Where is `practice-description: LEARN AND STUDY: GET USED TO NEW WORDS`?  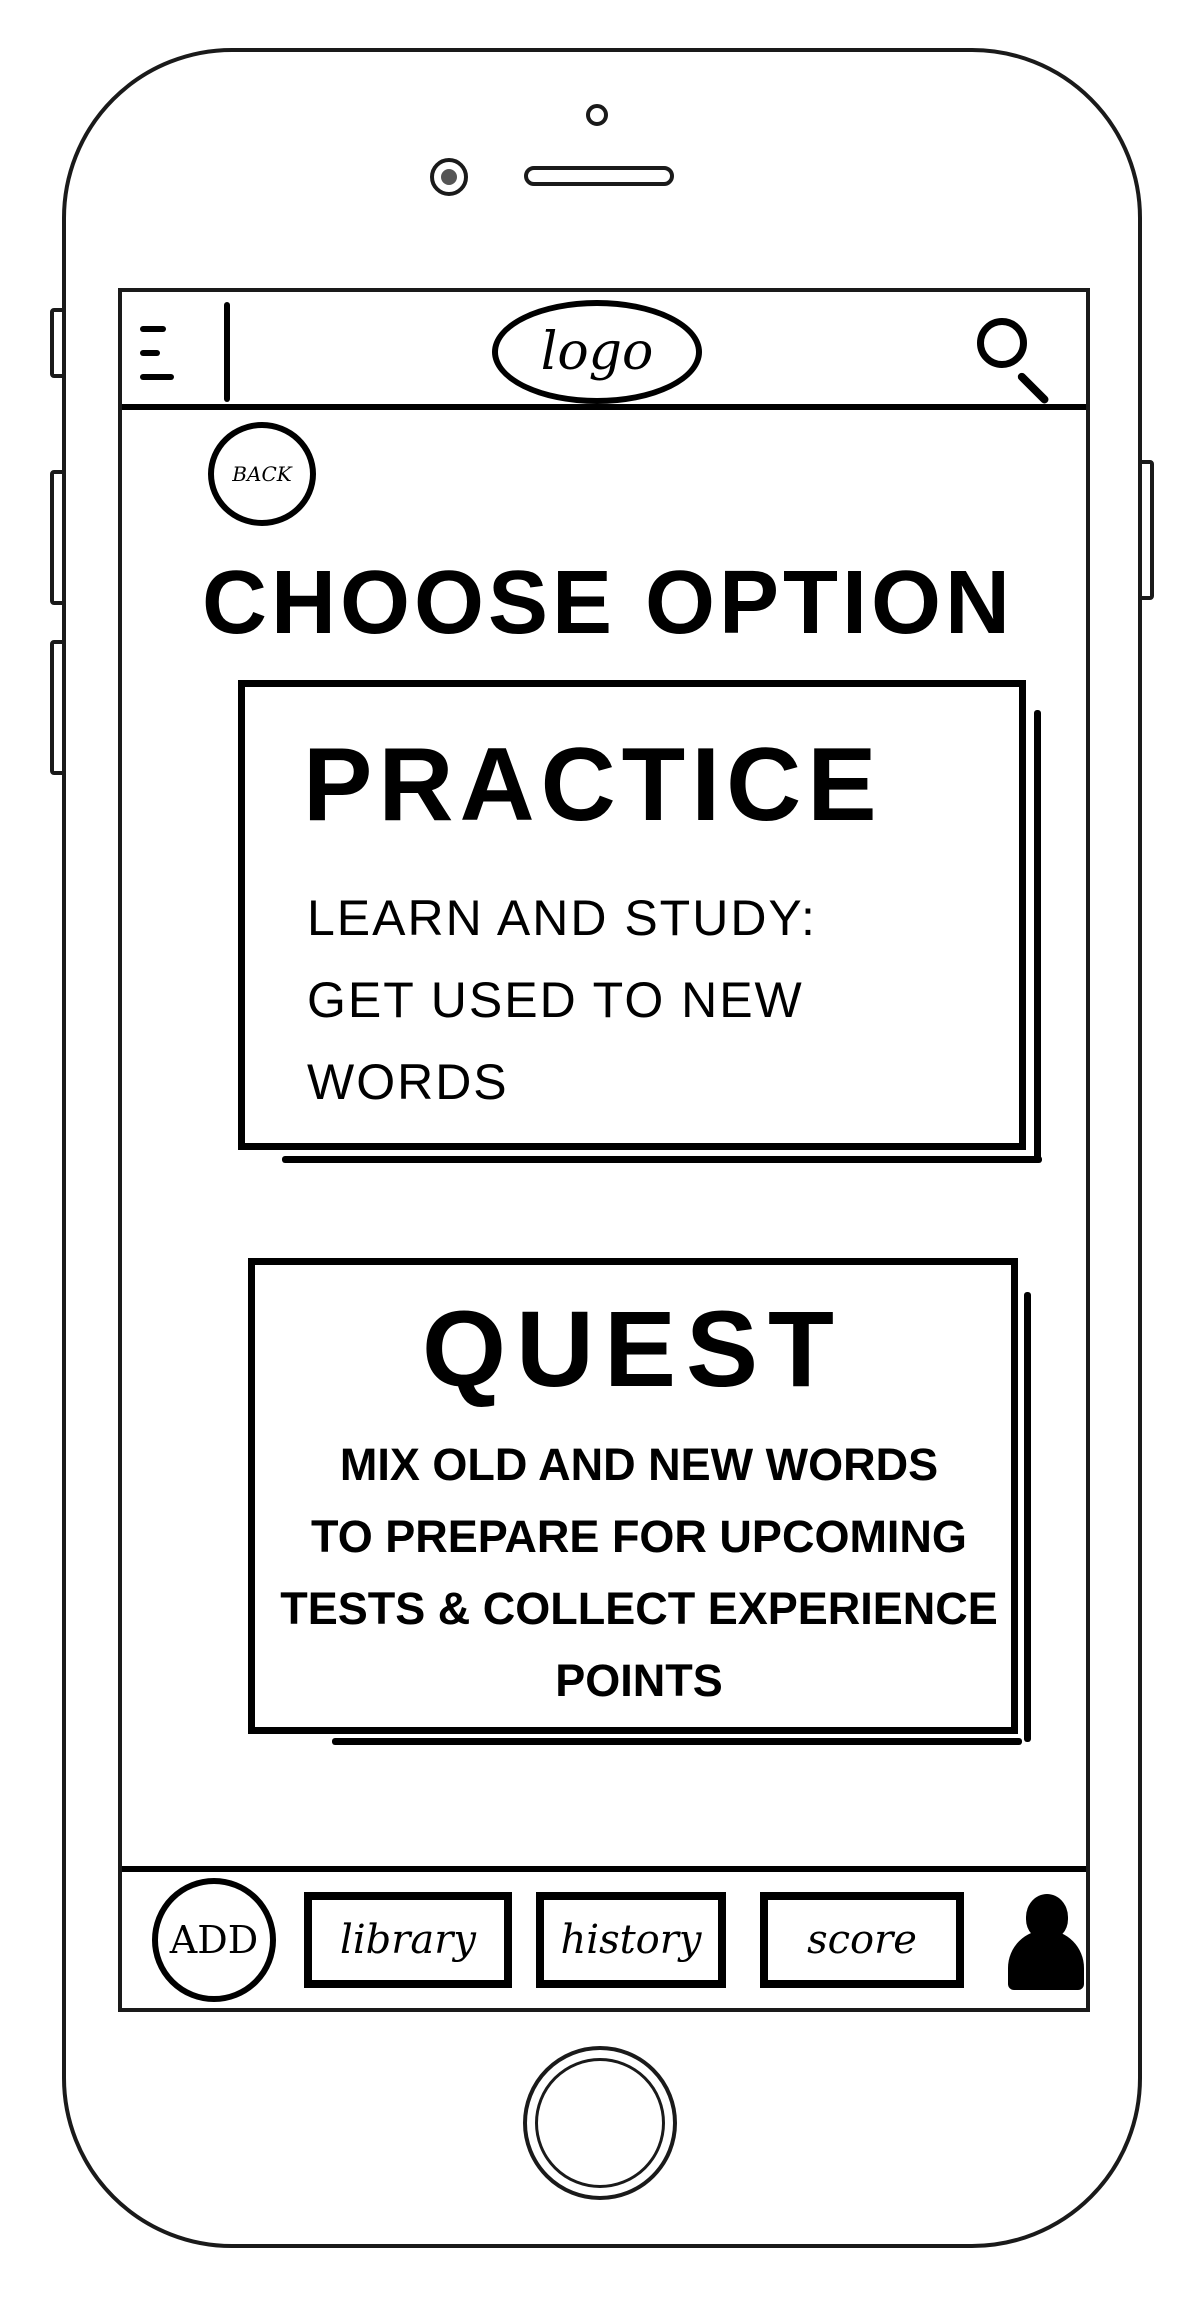
practice-description: LEARN AND STUDY: GET USED TO NEW WORDS is located at coordinates (652, 1000).